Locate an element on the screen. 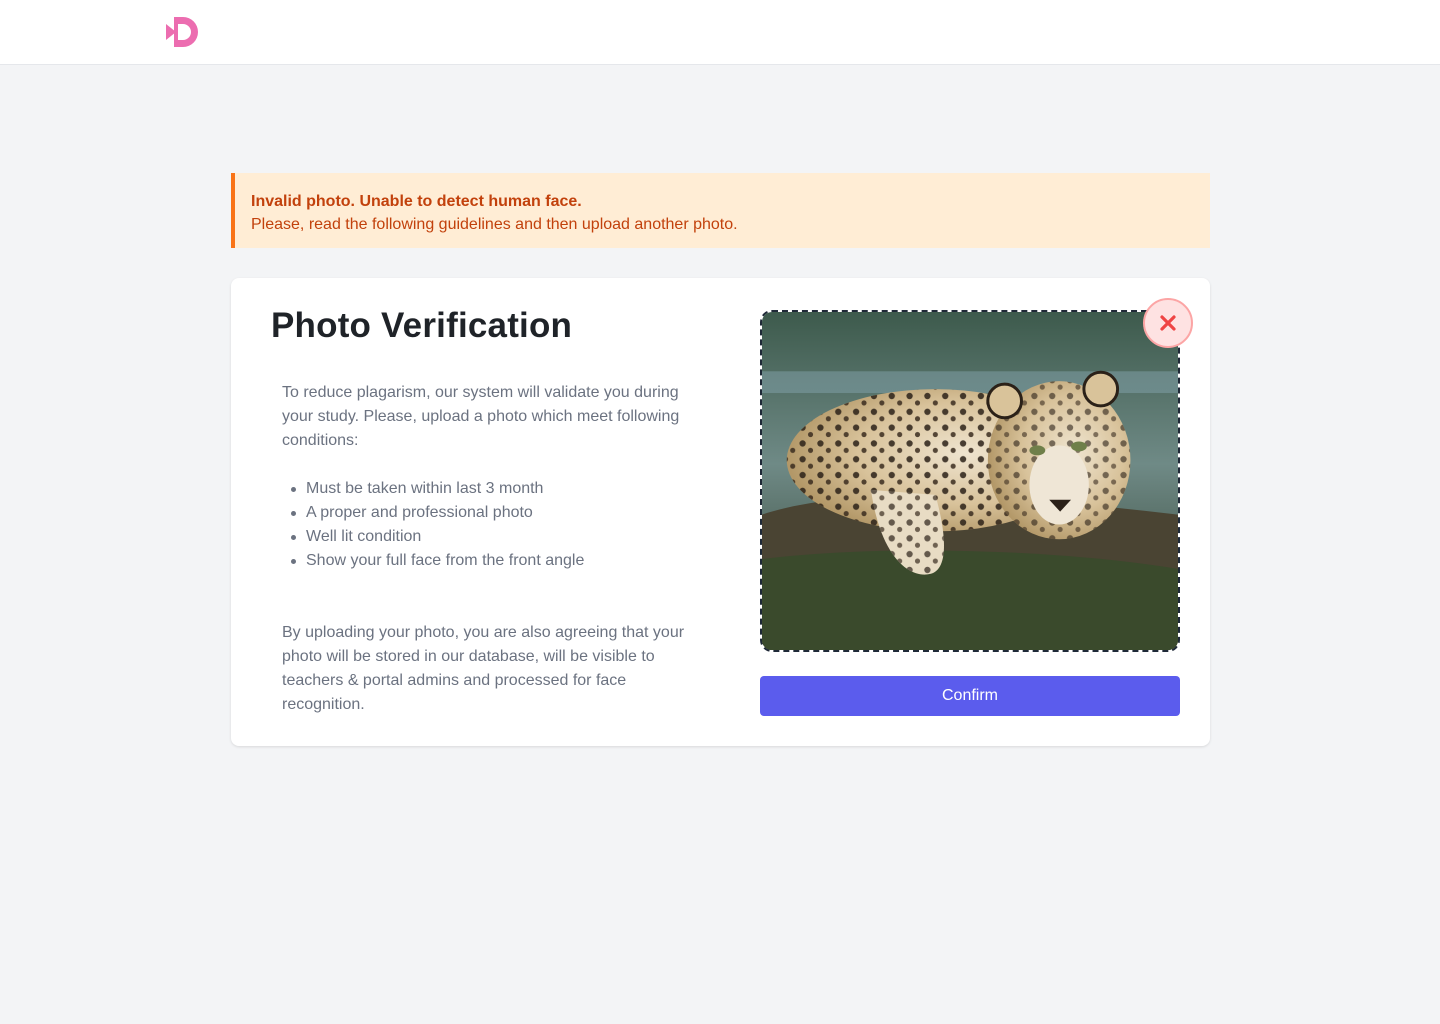 The height and width of the screenshot is (1024, 1440). list-item: A proper and professional photo is located at coordinates (489, 513).